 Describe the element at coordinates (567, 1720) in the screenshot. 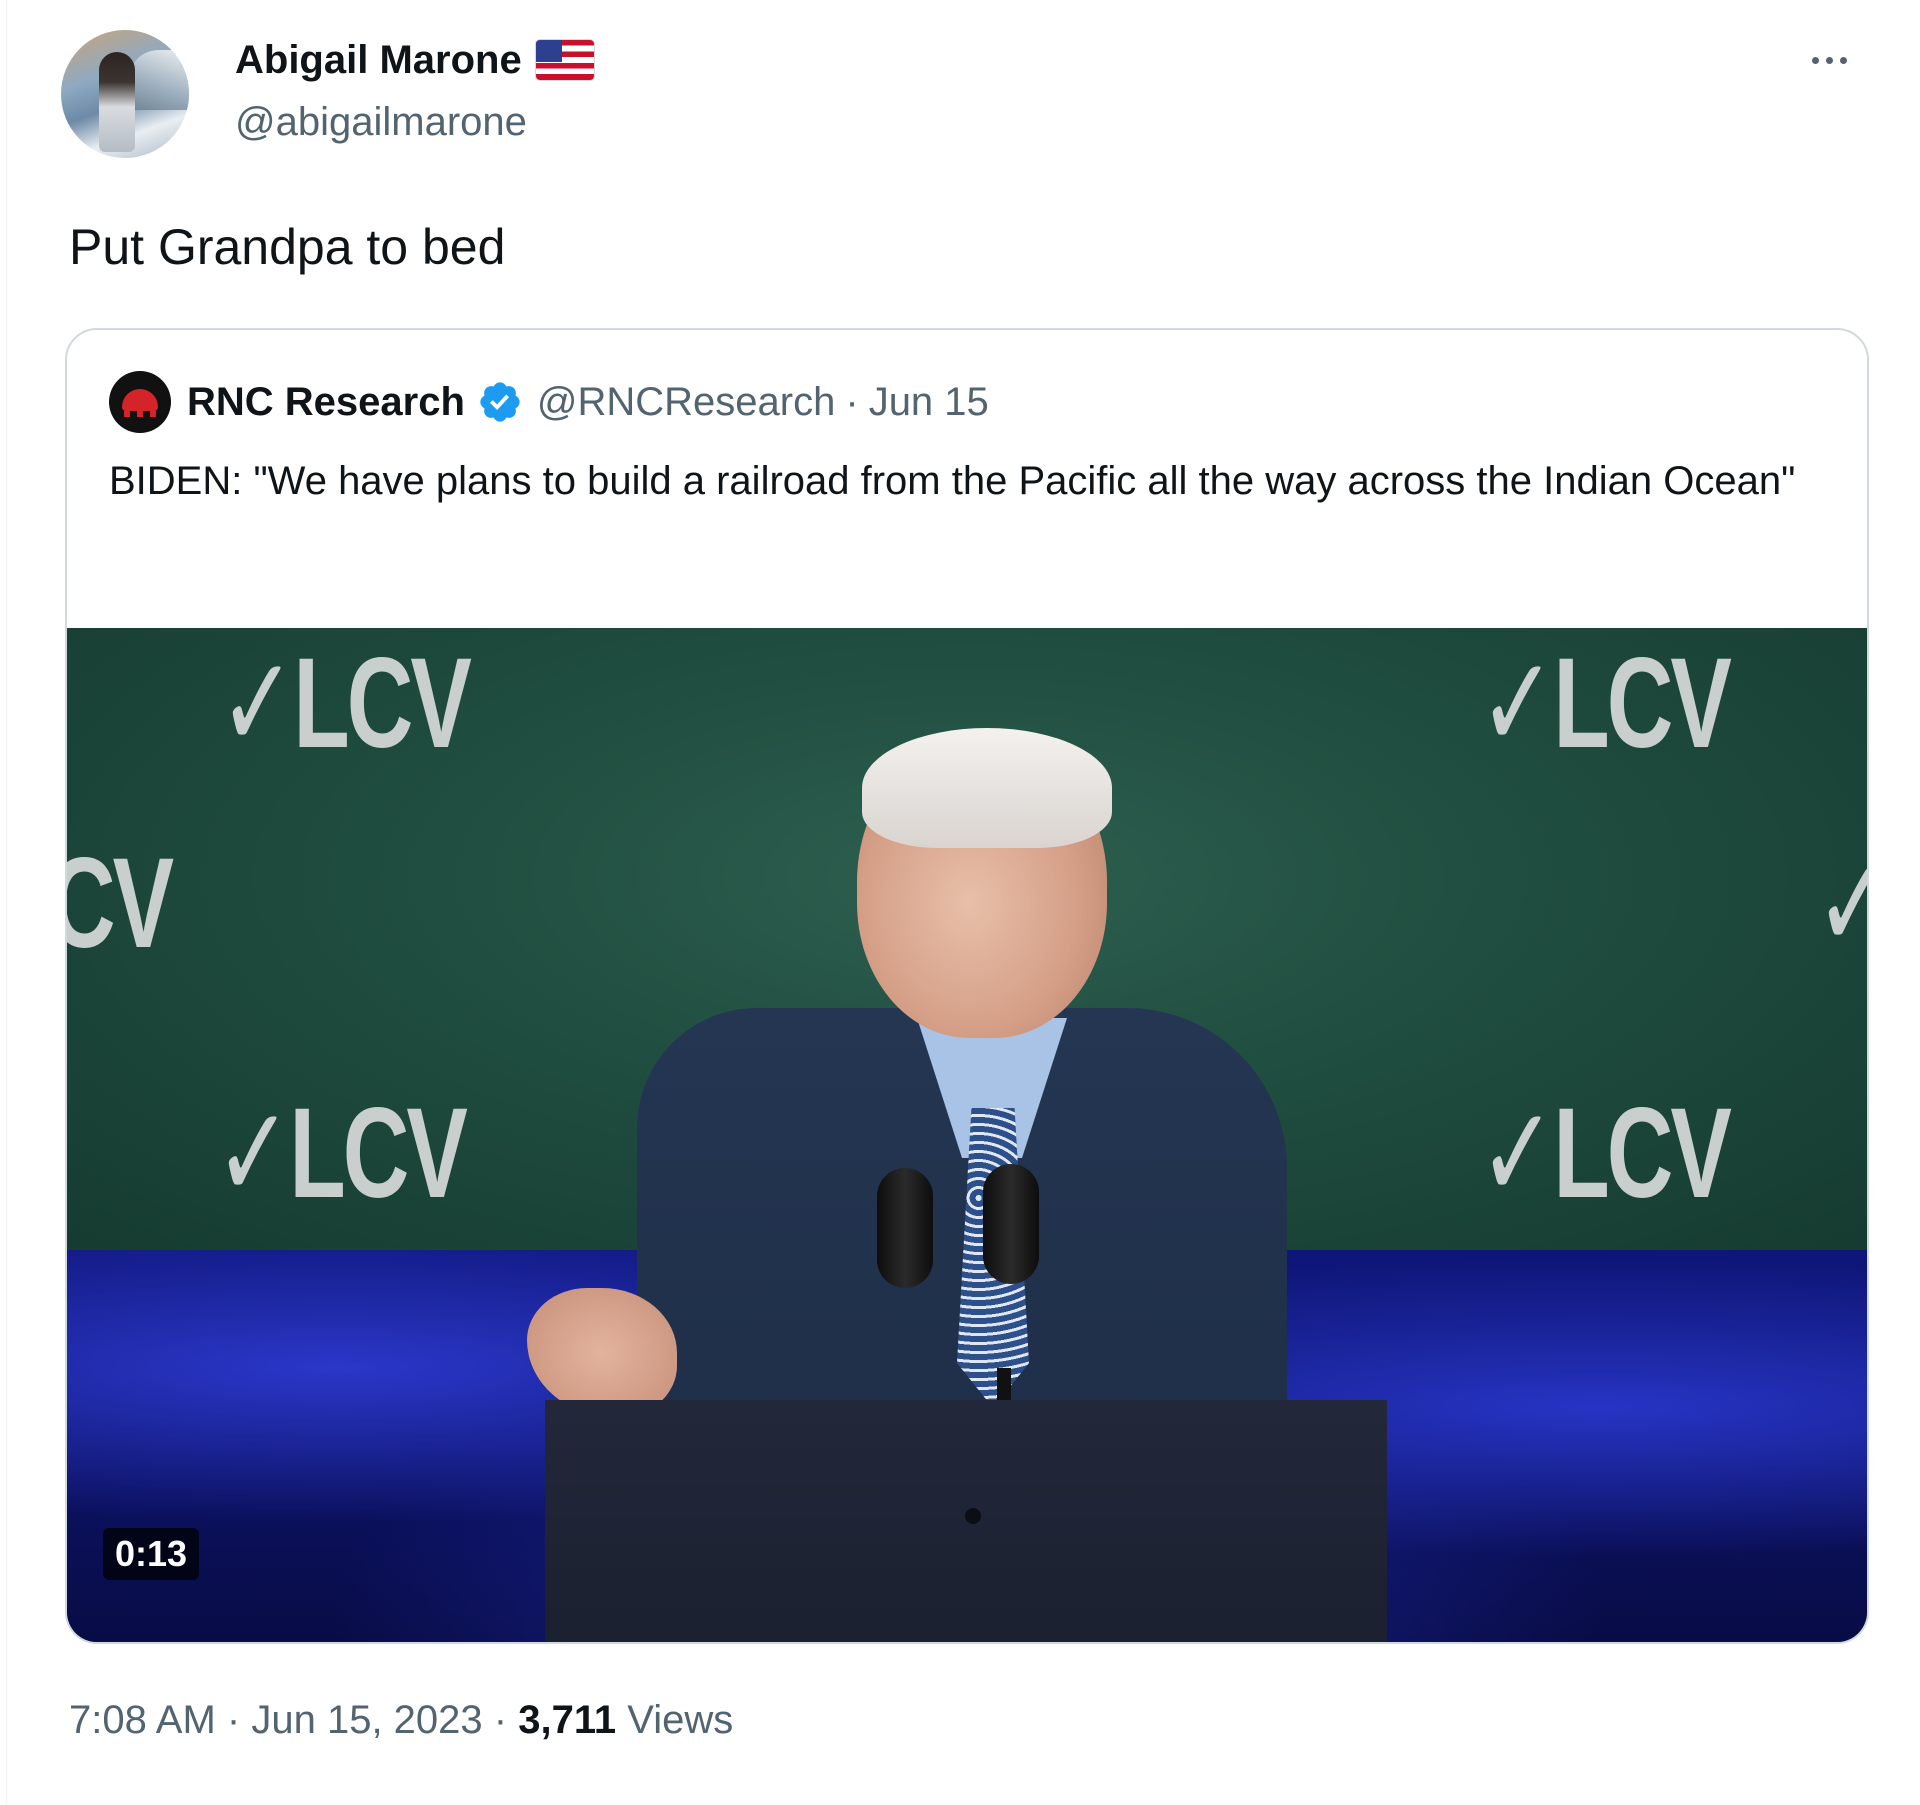

I see `views-count: 3,711` at that location.